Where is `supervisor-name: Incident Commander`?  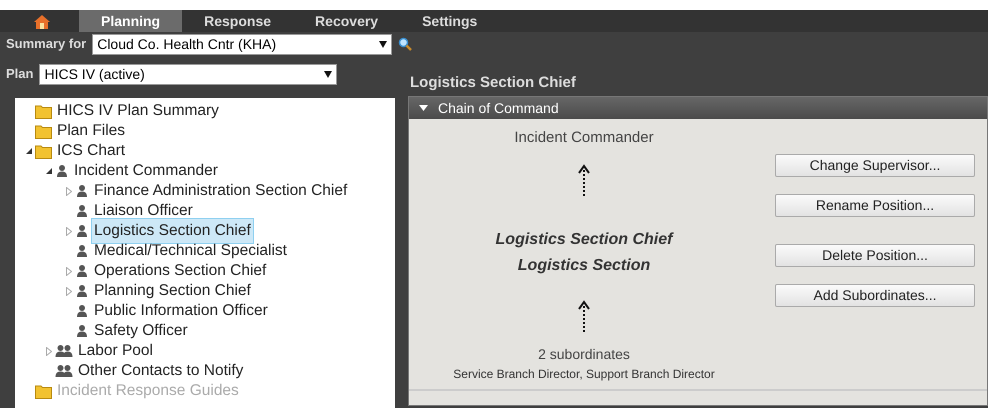
supervisor-name: Incident Commander is located at coordinates (584, 138).